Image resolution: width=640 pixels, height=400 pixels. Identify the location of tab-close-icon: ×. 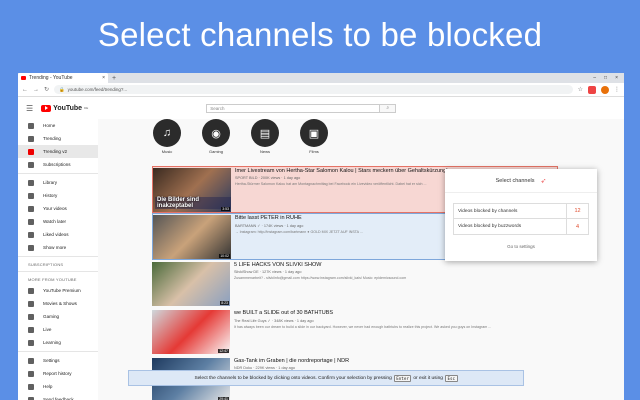
(103, 78).